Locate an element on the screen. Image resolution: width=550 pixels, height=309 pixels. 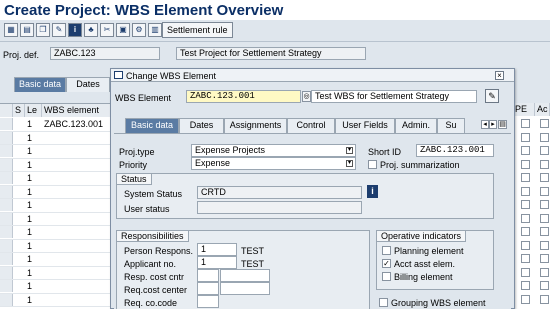
wbs-description-field: Test WBS for Settlement Strategy is located at coordinates (394, 96).